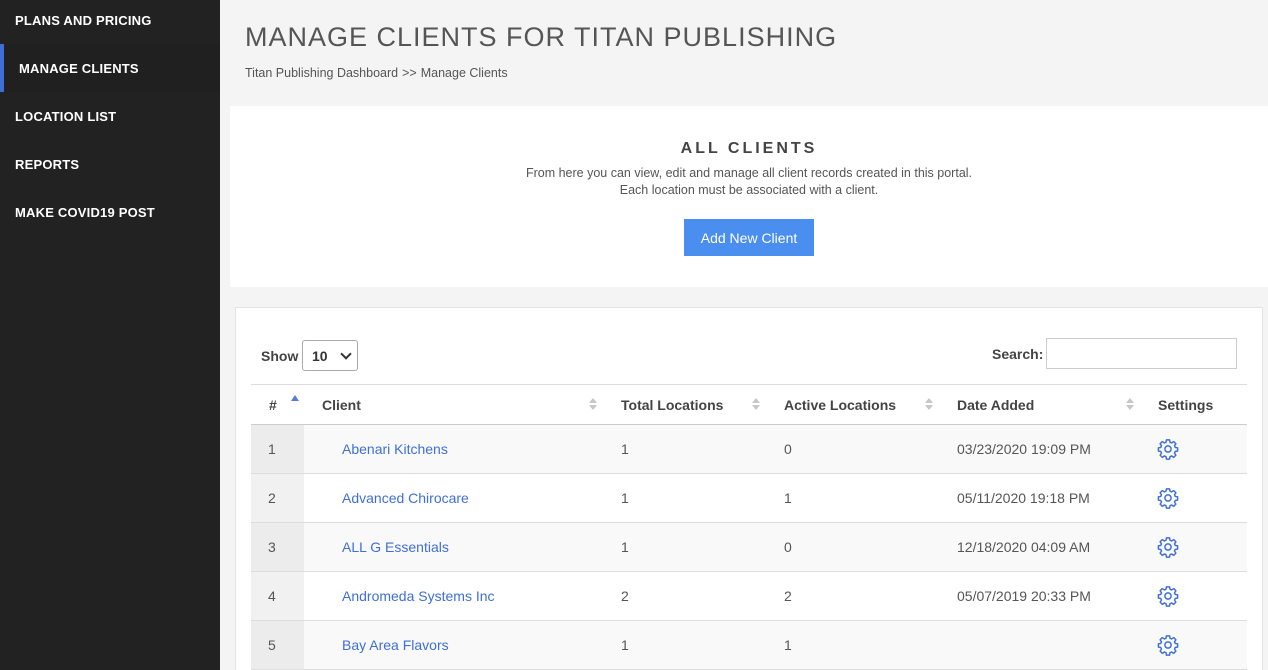 The image size is (1268, 670). What do you see at coordinates (749, 148) in the screenshot?
I see `section-heading: ALL CLIENTS` at bounding box center [749, 148].